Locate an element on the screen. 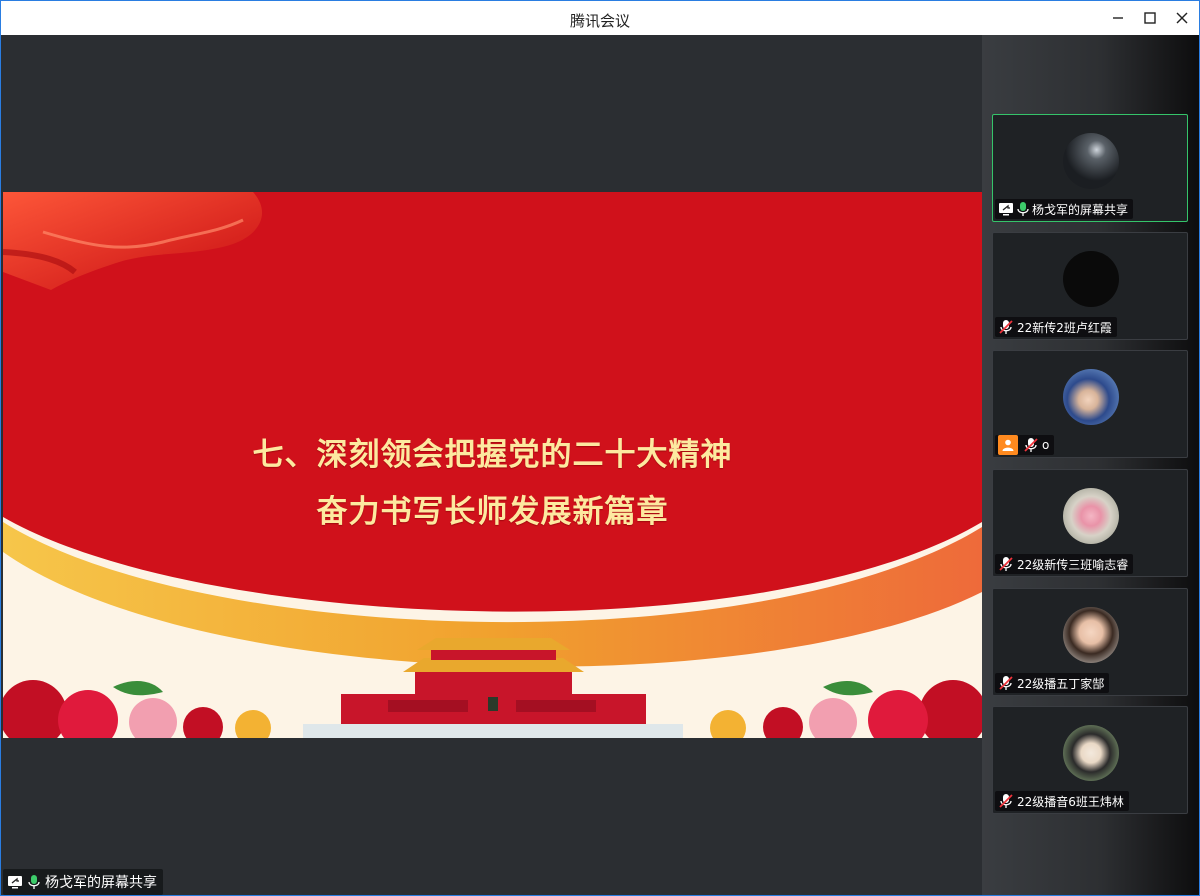  slide-title-line2: 奋力书写长师发展新篇章 is located at coordinates (492, 512).